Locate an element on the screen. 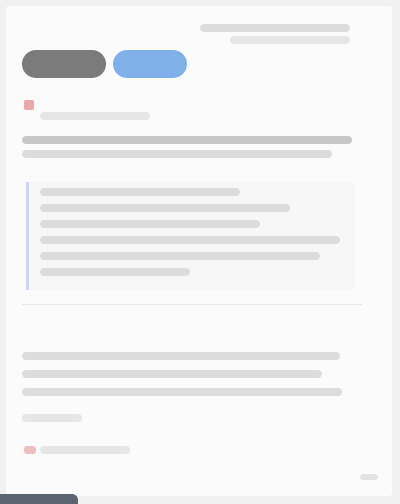 The height and width of the screenshot is (504, 400). footer-text-line is located at coordinates (85, 450).